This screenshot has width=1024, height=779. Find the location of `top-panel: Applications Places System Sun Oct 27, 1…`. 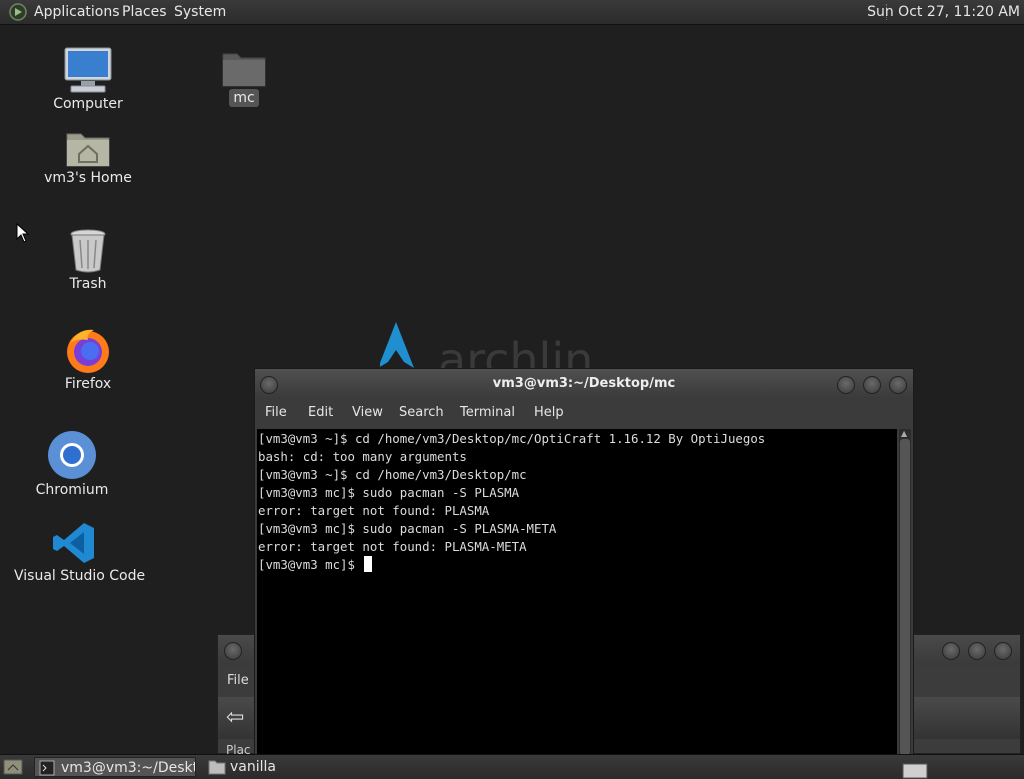

top-panel: Applications Places System Sun Oct 27, 1… is located at coordinates (512, 12).